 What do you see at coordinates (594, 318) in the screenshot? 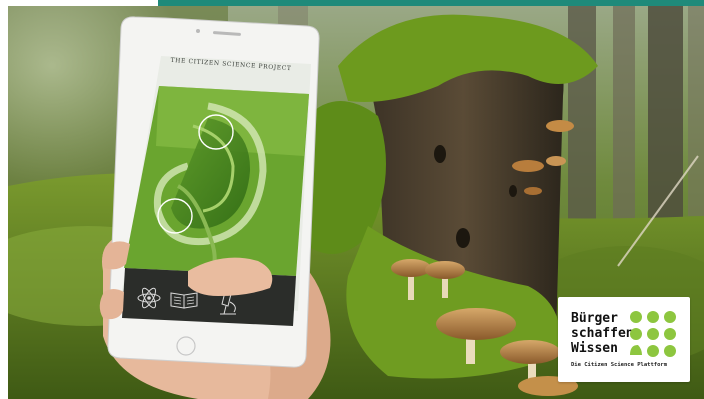
I see `logo-line-1: Bürger` at bounding box center [594, 318].